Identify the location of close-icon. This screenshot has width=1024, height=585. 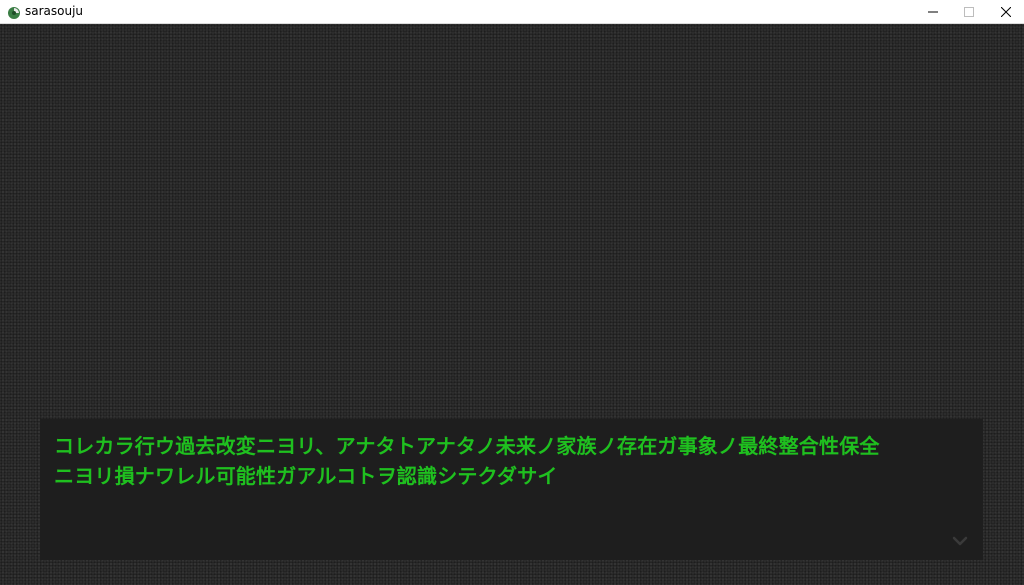
(1005, 12).